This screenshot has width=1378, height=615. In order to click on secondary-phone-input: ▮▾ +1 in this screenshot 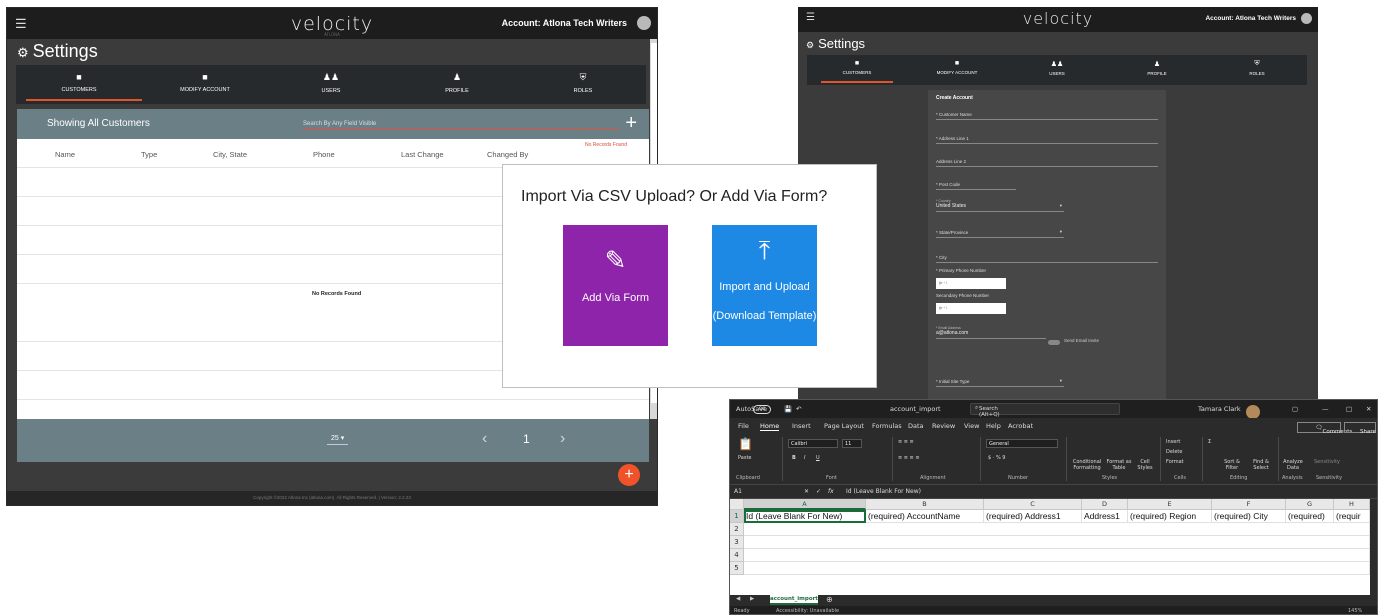, I will do `click(971, 308)`.